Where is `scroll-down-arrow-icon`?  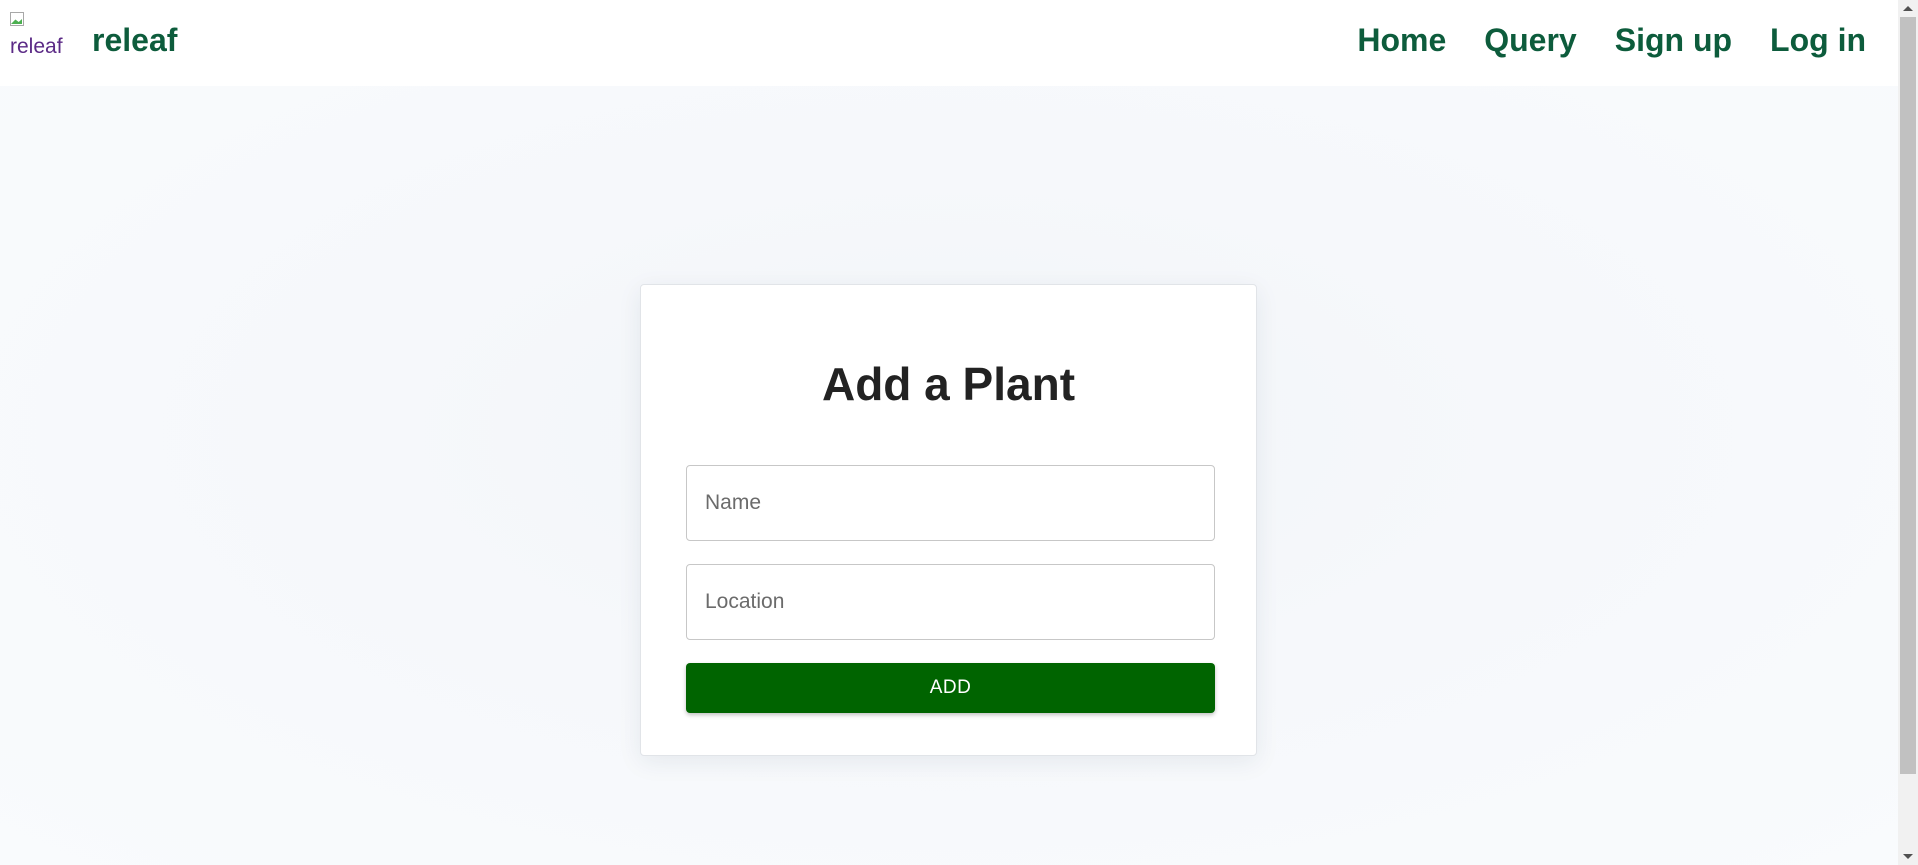
scroll-down-arrow-icon is located at coordinates (1908, 856).